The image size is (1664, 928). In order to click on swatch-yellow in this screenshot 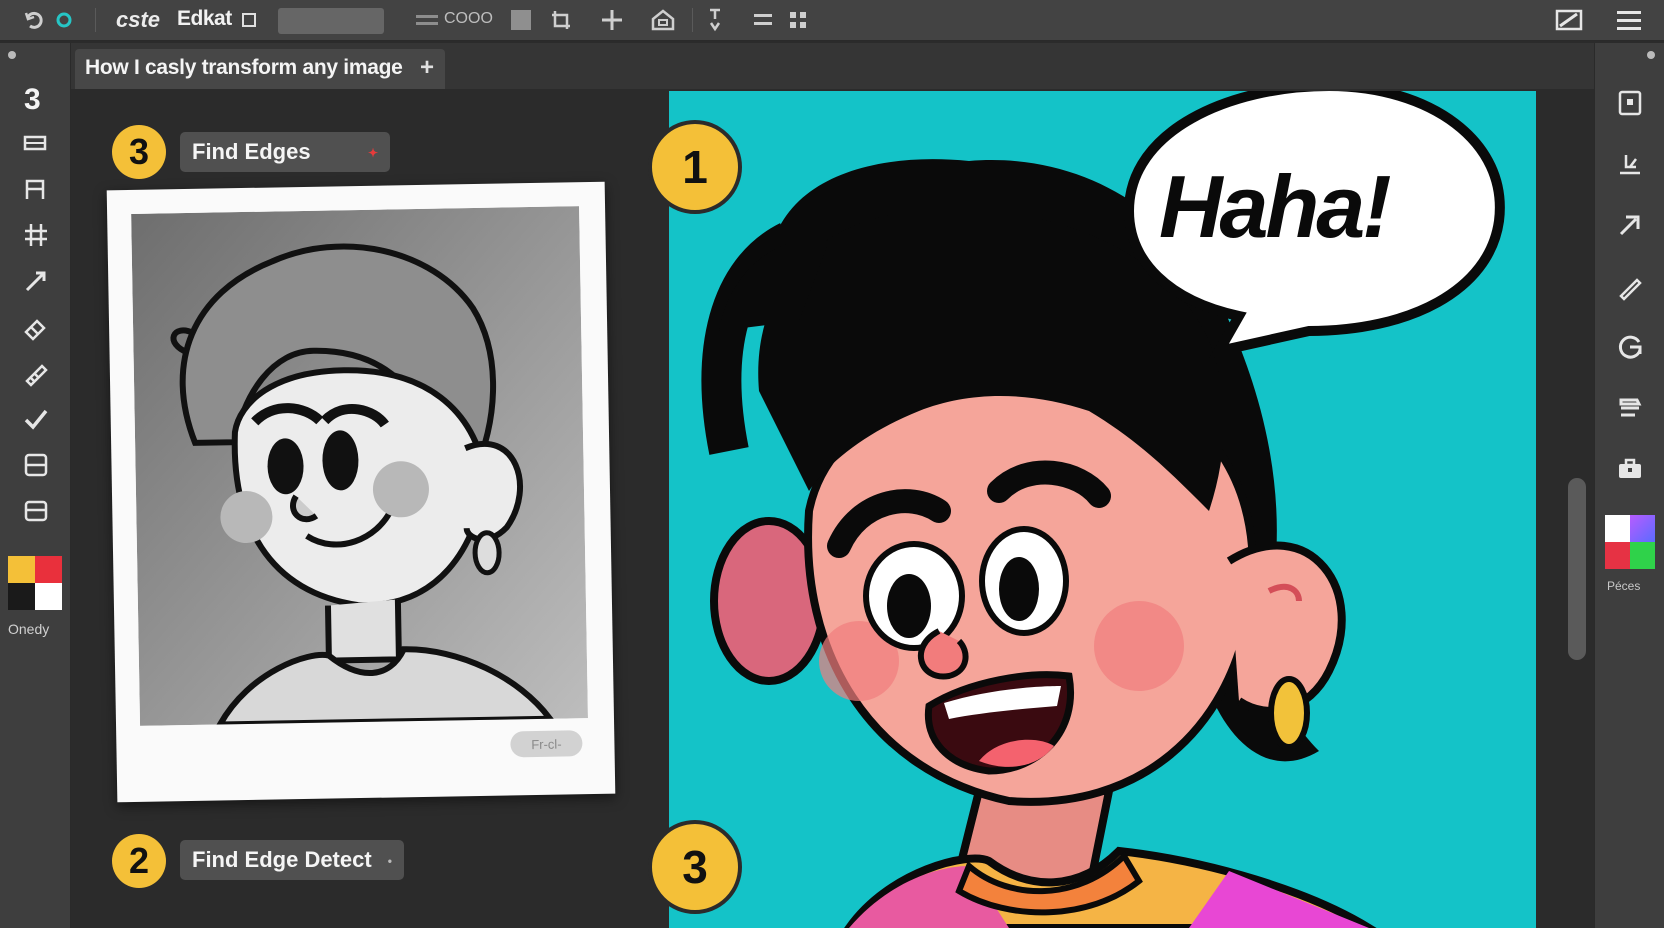, I will do `click(21, 569)`.